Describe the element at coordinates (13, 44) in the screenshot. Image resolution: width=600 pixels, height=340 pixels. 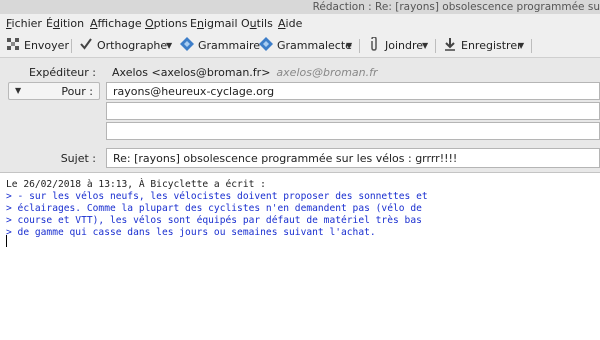
I see `send-icon` at that location.